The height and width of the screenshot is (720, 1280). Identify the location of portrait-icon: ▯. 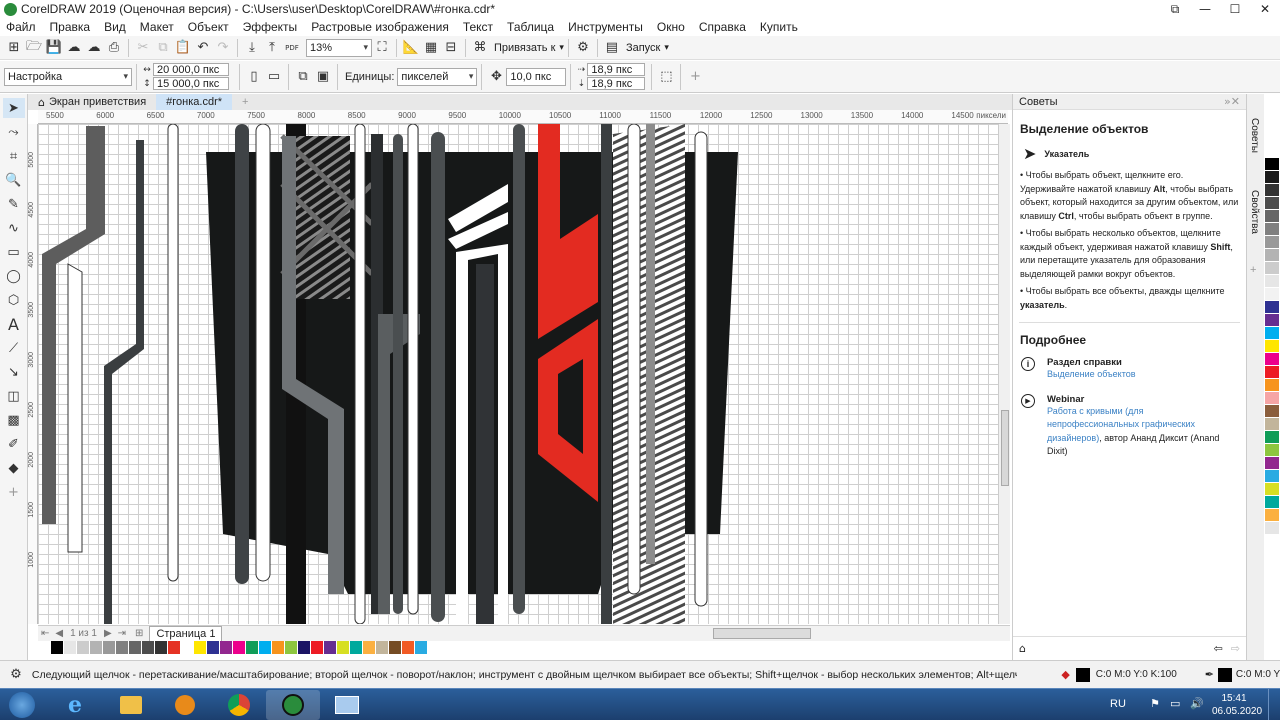
(254, 77).